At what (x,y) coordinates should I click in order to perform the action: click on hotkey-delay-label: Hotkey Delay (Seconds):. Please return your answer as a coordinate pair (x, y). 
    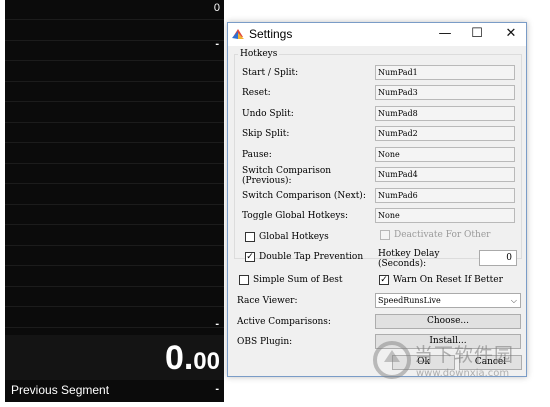
    Looking at the image, I should click on (409, 259).